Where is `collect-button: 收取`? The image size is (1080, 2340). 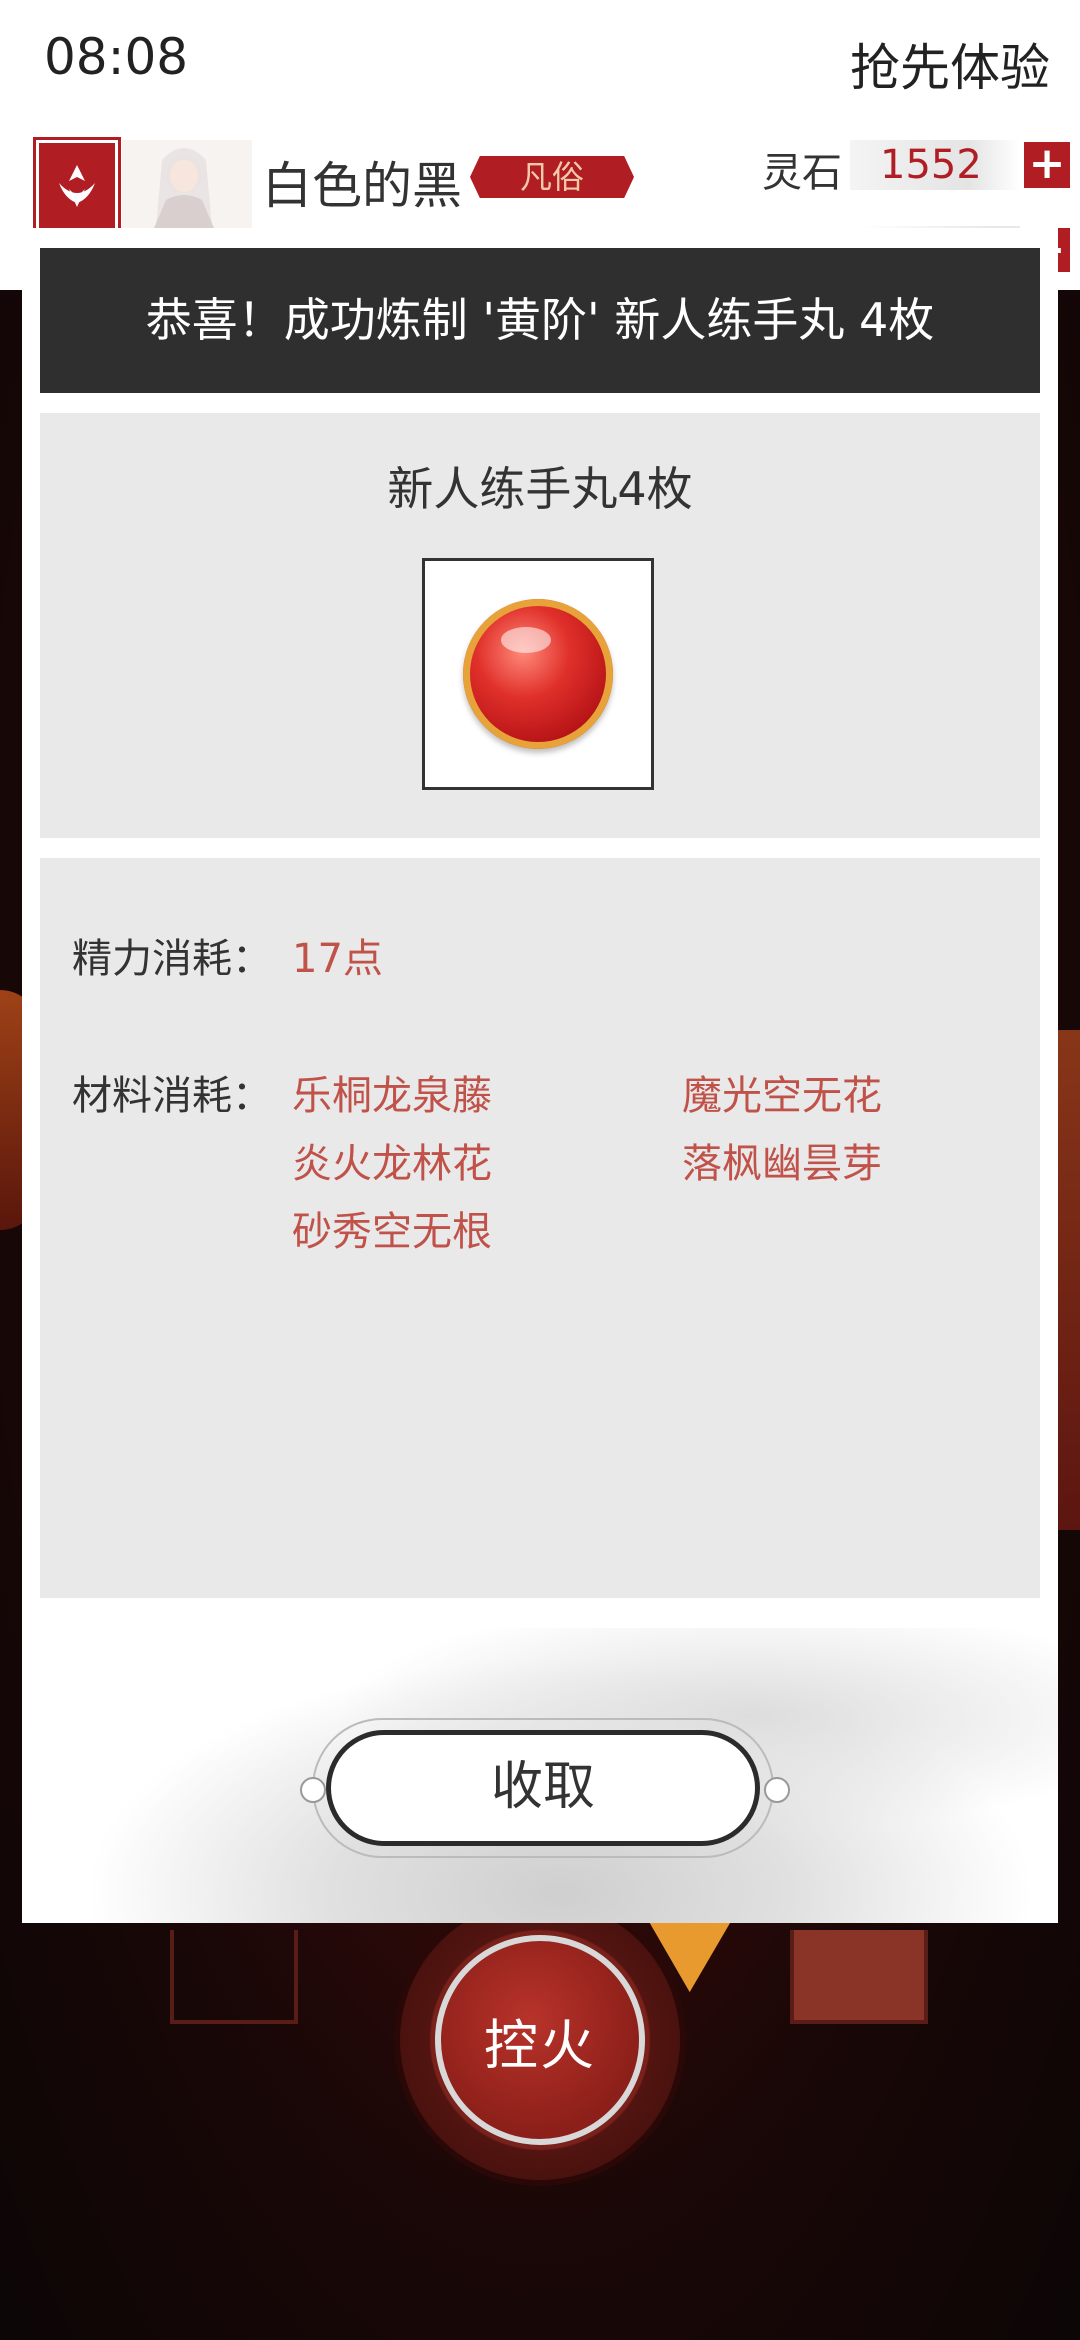 collect-button: 收取 is located at coordinates (543, 1788).